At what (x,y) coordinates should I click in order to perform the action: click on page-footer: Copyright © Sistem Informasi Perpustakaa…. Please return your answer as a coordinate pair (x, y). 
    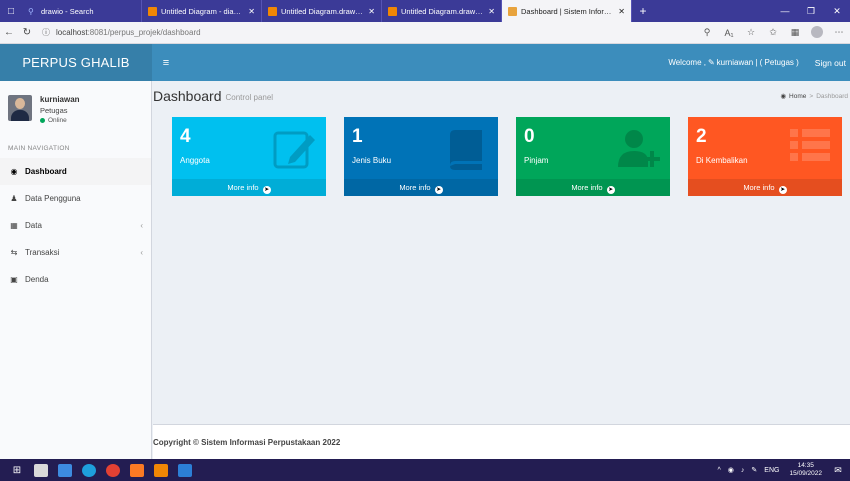
    Looking at the image, I should click on (501, 441).